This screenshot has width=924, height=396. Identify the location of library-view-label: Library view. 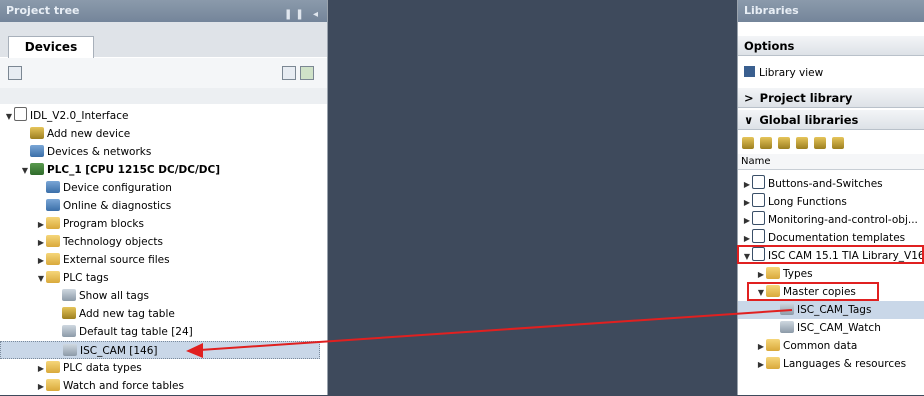
(791, 73).